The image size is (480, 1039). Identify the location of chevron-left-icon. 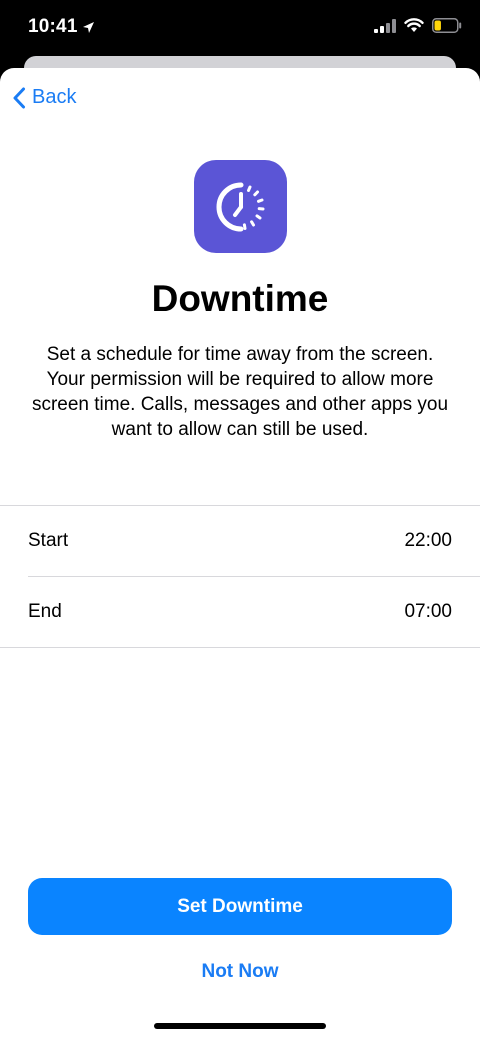
(19, 97).